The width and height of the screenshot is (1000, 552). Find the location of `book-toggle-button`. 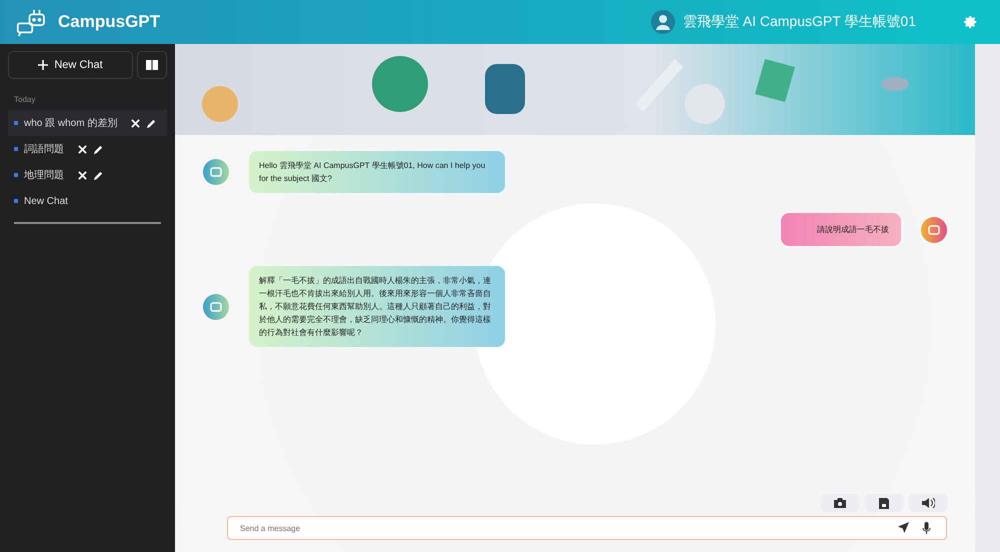

book-toggle-button is located at coordinates (152, 65).